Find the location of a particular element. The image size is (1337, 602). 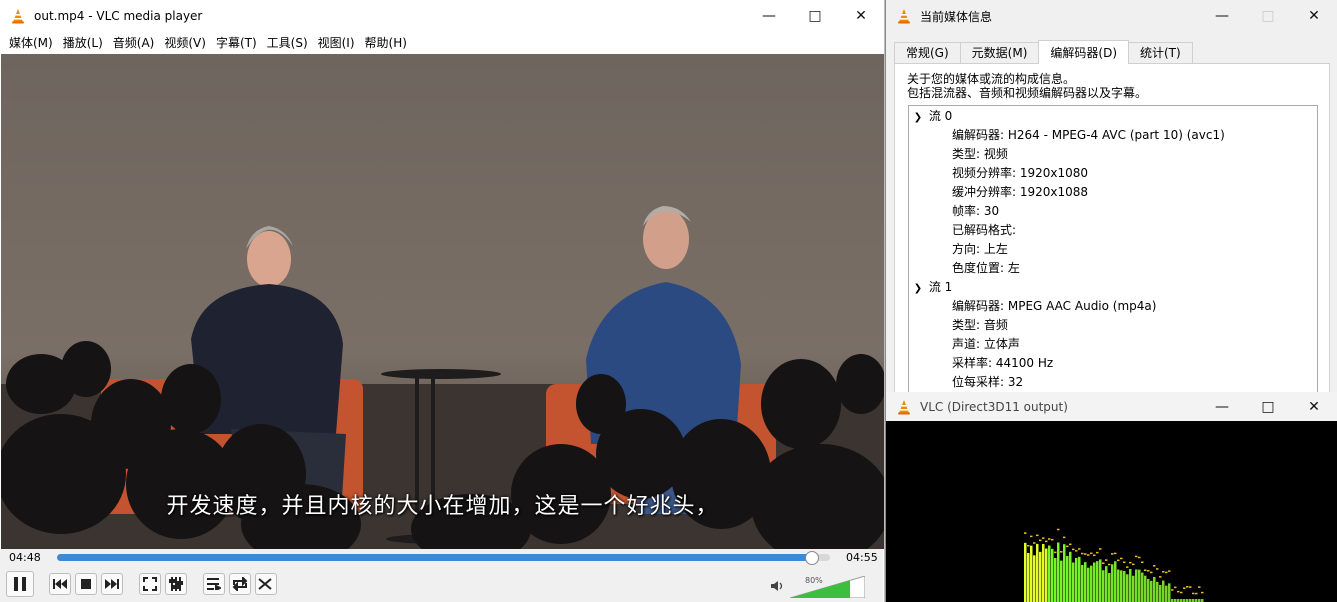

close-button: ✕ is located at coordinates (861, 16).